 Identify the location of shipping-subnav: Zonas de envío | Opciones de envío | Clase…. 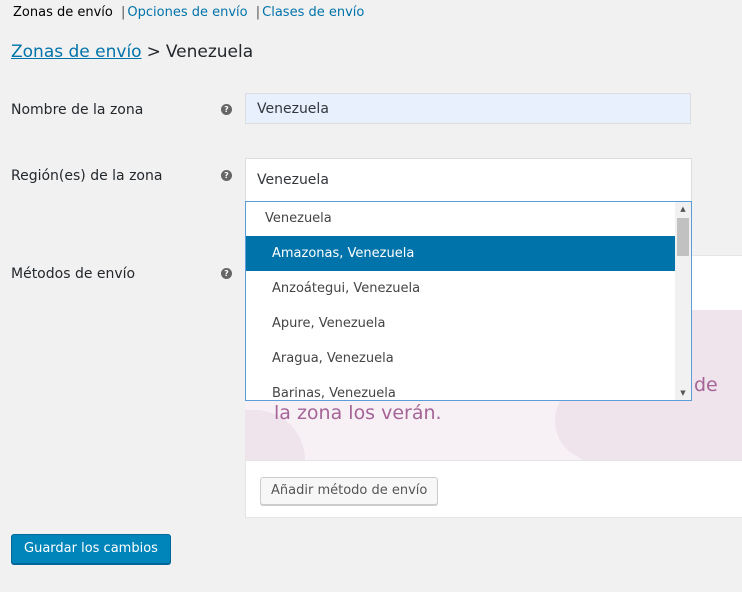
(188, 12).